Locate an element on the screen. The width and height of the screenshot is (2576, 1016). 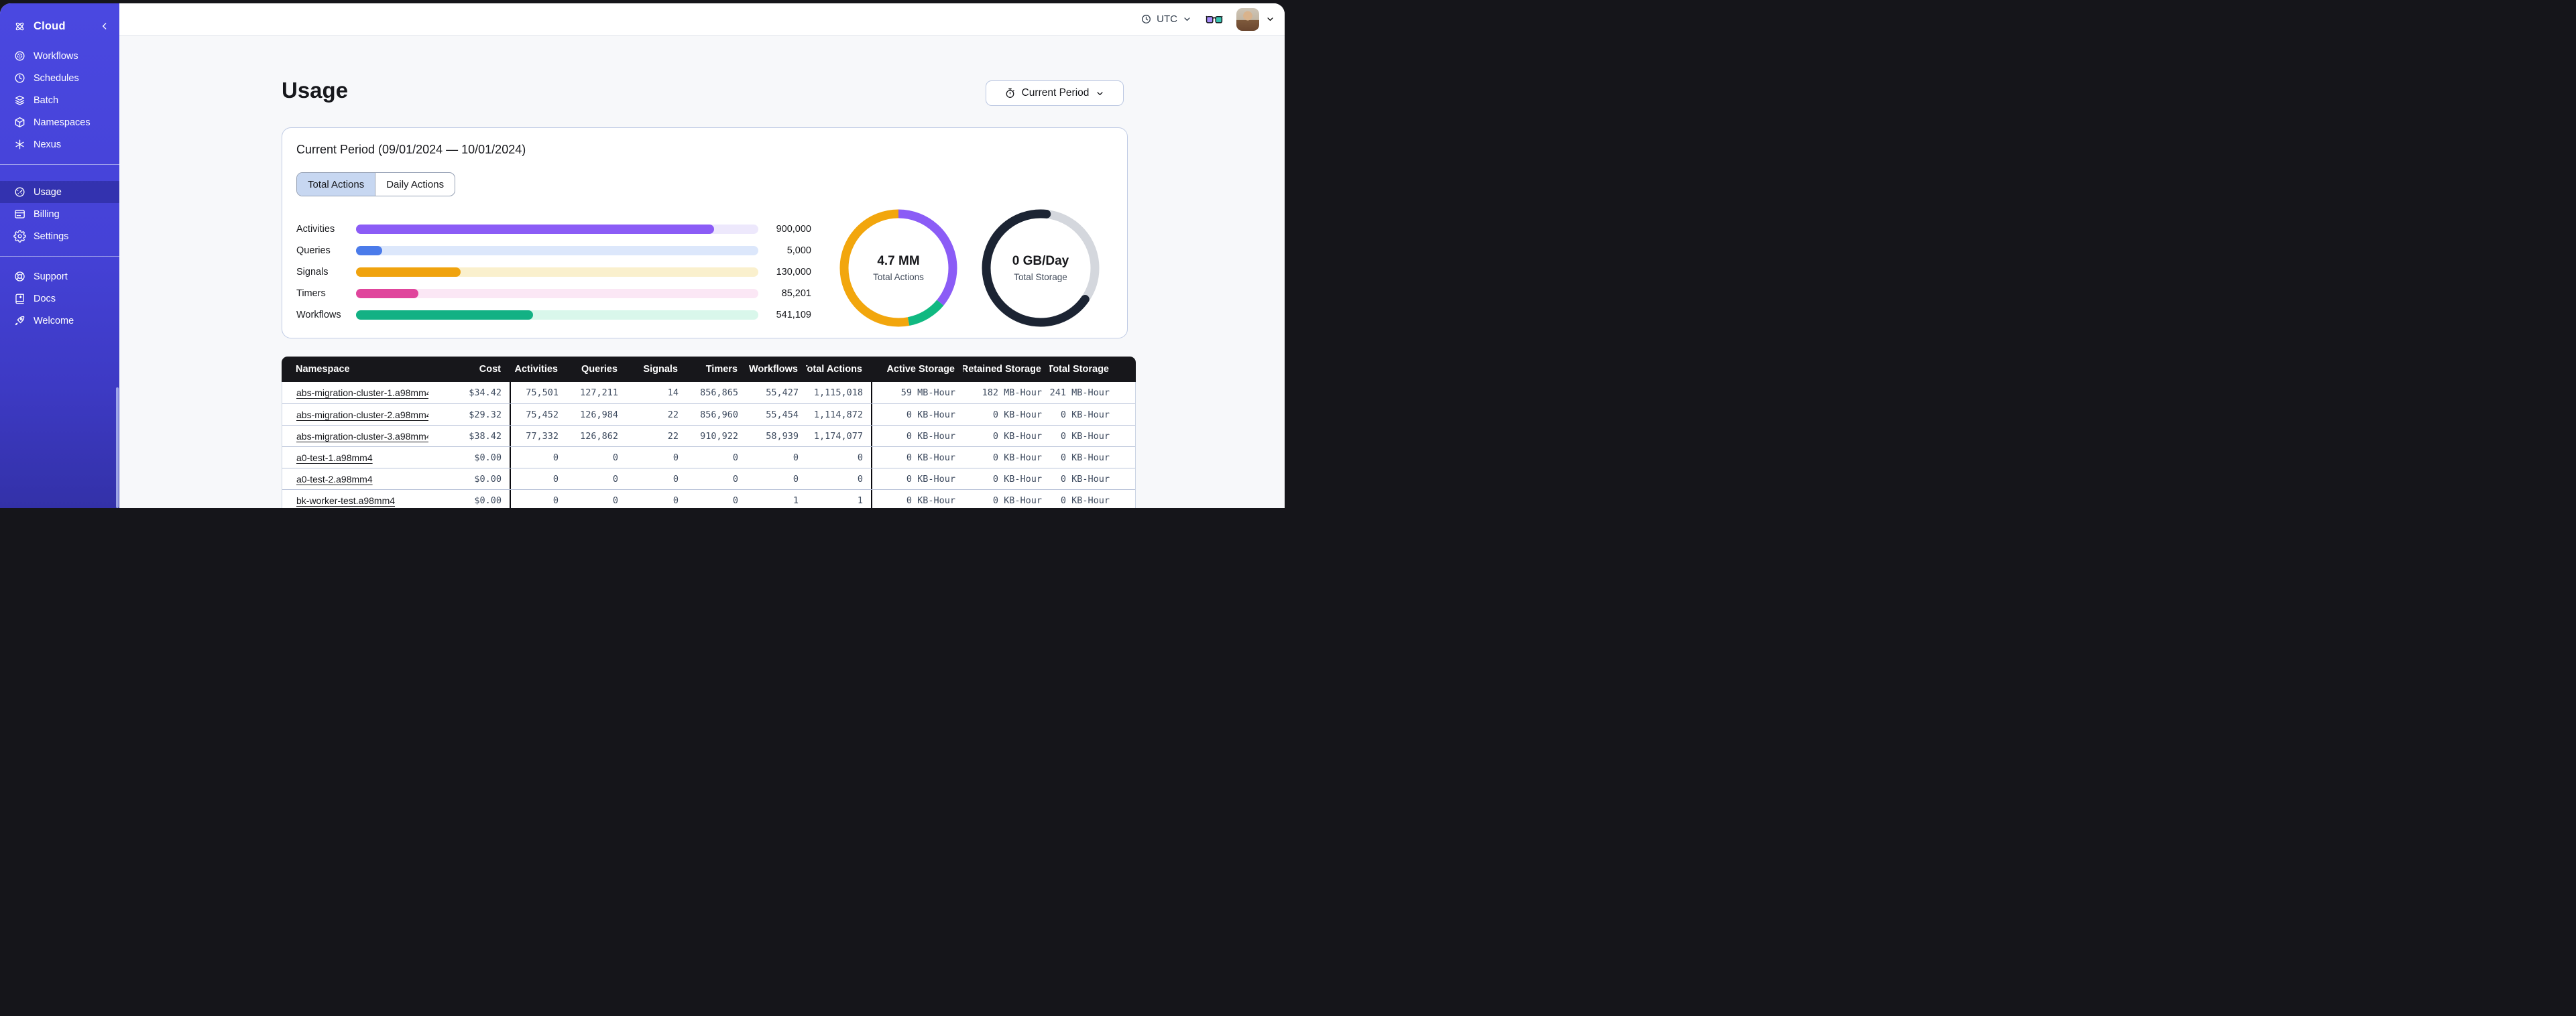
sidebar-item-usage: Usage is located at coordinates (59, 192).